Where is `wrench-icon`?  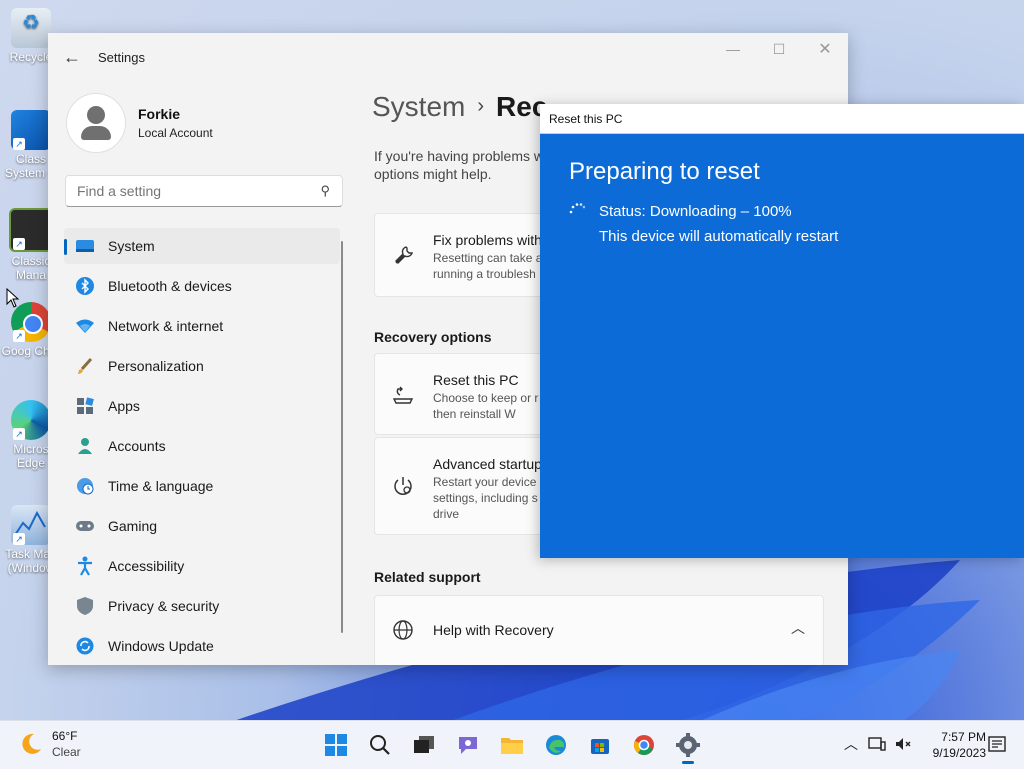
wrench-icon is located at coordinates (403, 255).